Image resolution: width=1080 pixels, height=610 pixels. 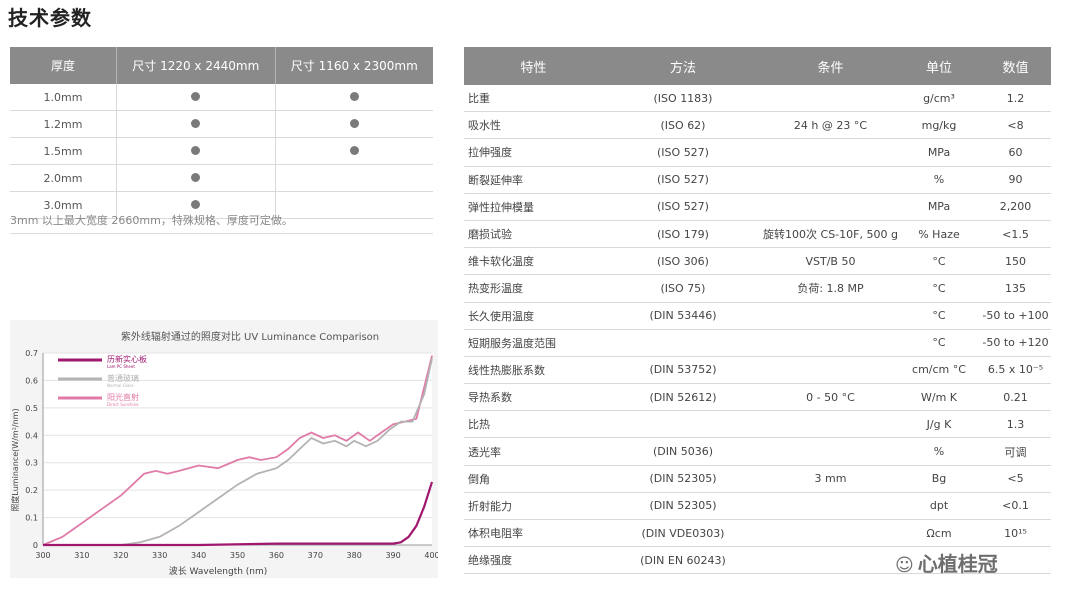 What do you see at coordinates (63, 124) in the screenshot?
I see `thickness-cell: 1.2mm` at bounding box center [63, 124].